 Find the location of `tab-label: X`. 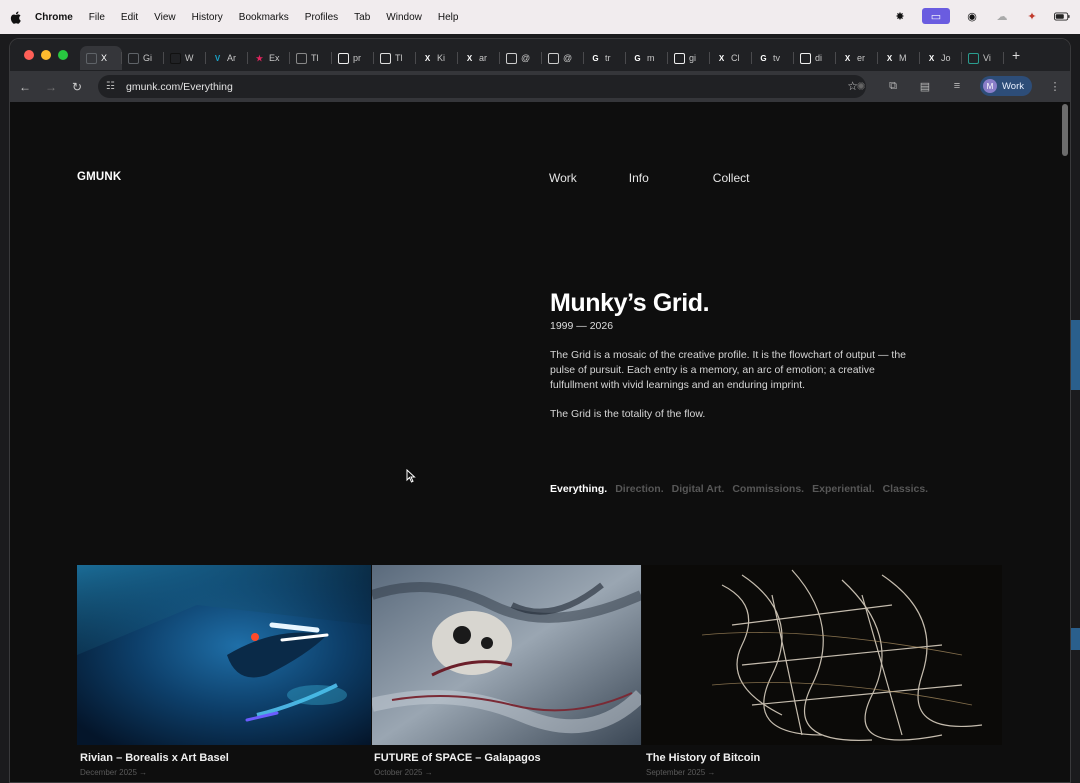

tab-label: X is located at coordinates (104, 58).